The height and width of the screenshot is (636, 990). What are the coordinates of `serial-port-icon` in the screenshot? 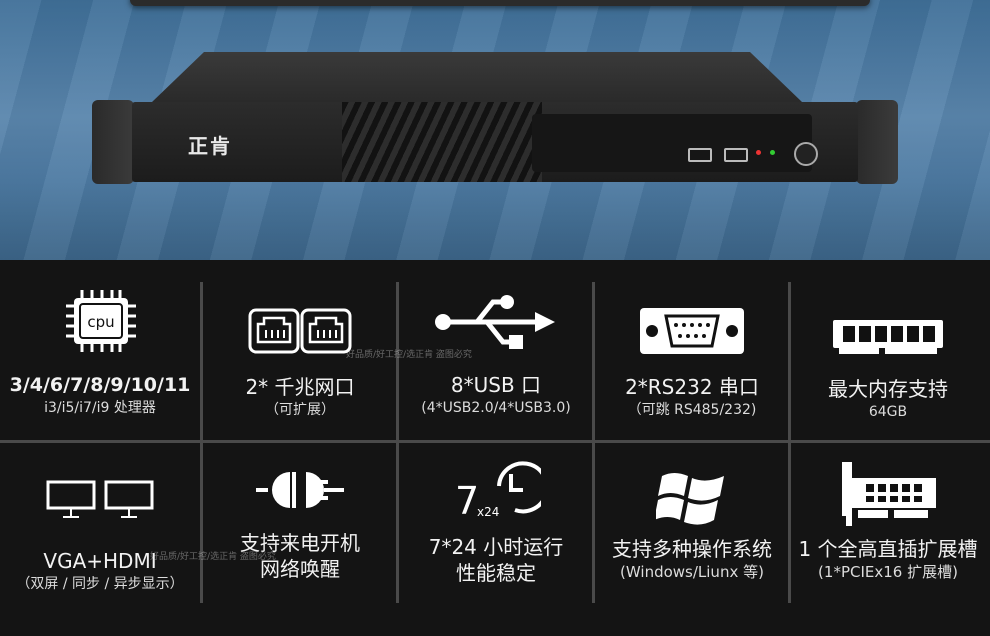 It's located at (692, 308).